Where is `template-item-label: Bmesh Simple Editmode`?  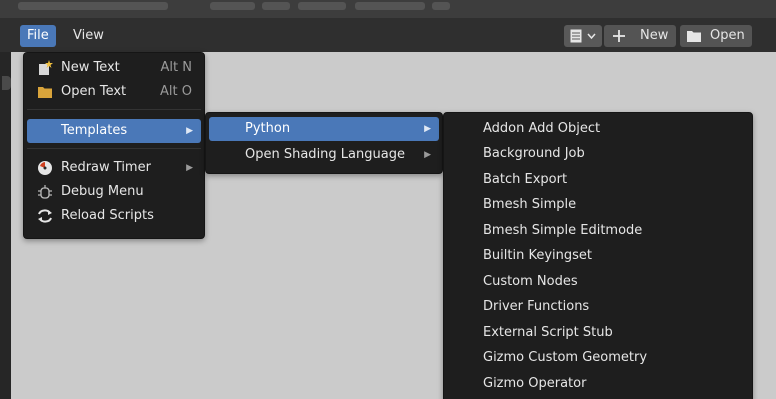
template-item-label: Bmesh Simple Editmode is located at coordinates (563, 230).